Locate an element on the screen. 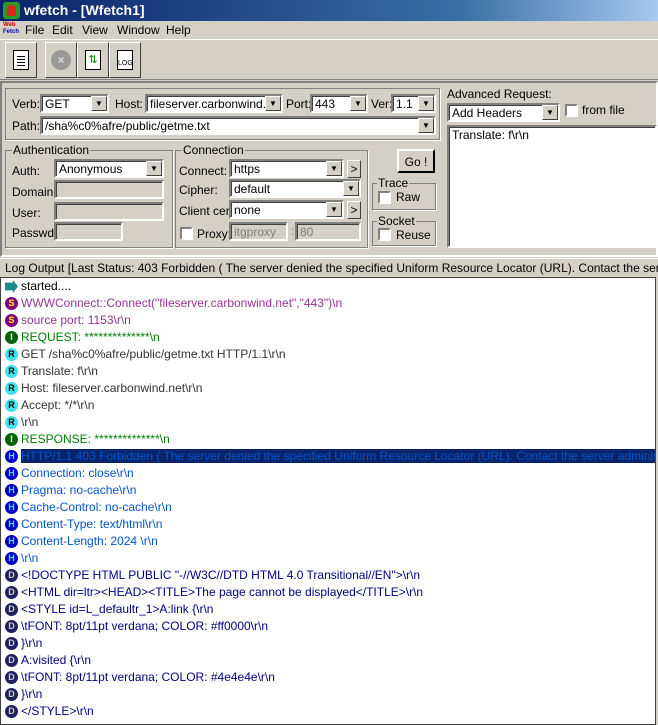 This screenshot has height=725, width=658. version-value: 1.1 is located at coordinates (404, 104).